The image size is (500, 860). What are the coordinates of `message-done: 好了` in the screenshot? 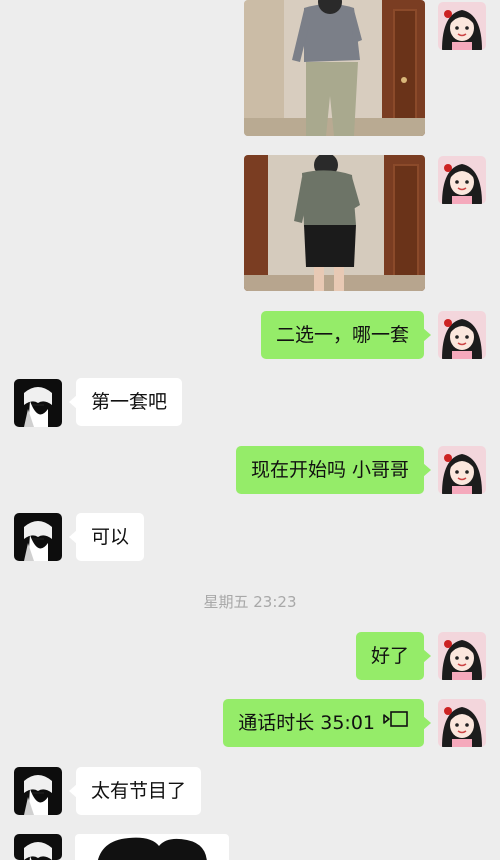 It's located at (393, 656).